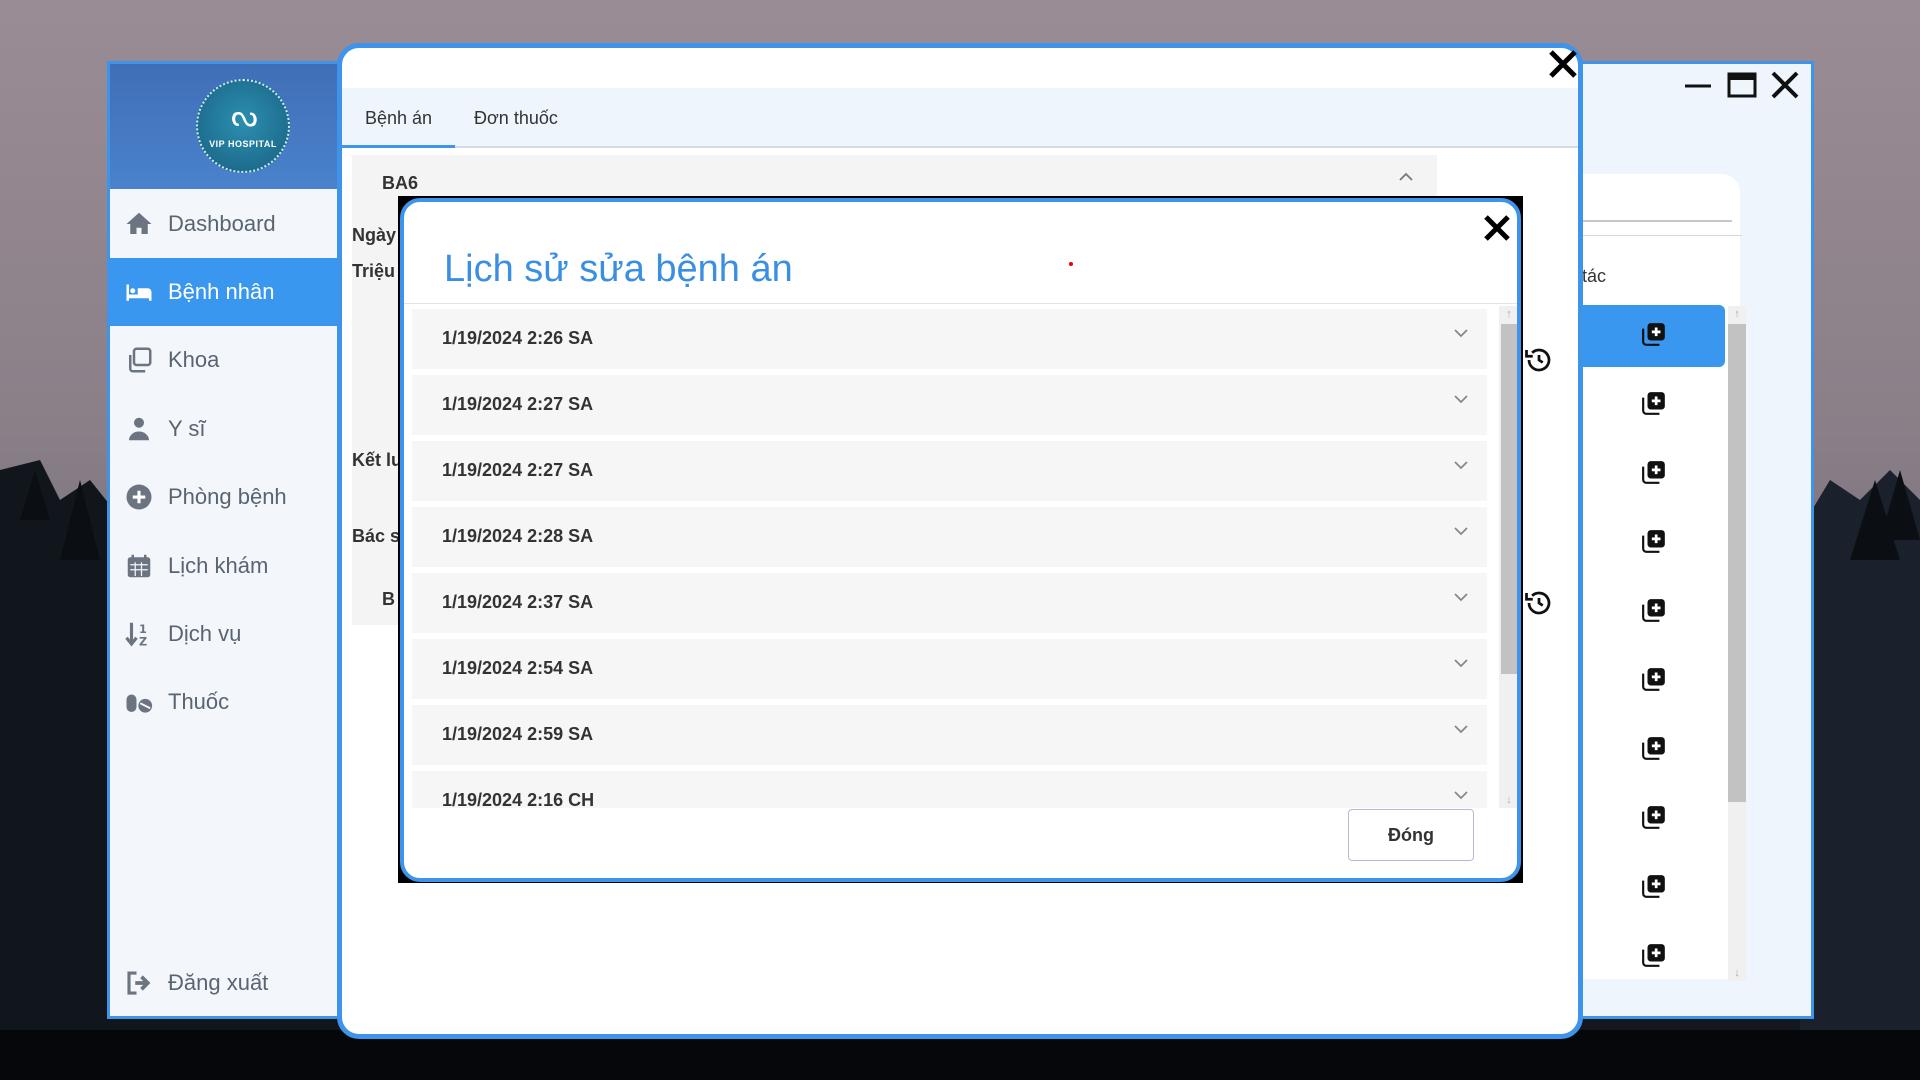 This screenshot has width=1920, height=1080. Describe the element at coordinates (374, 271) in the screenshot. I see `field-label-symptom: Triệu` at that location.